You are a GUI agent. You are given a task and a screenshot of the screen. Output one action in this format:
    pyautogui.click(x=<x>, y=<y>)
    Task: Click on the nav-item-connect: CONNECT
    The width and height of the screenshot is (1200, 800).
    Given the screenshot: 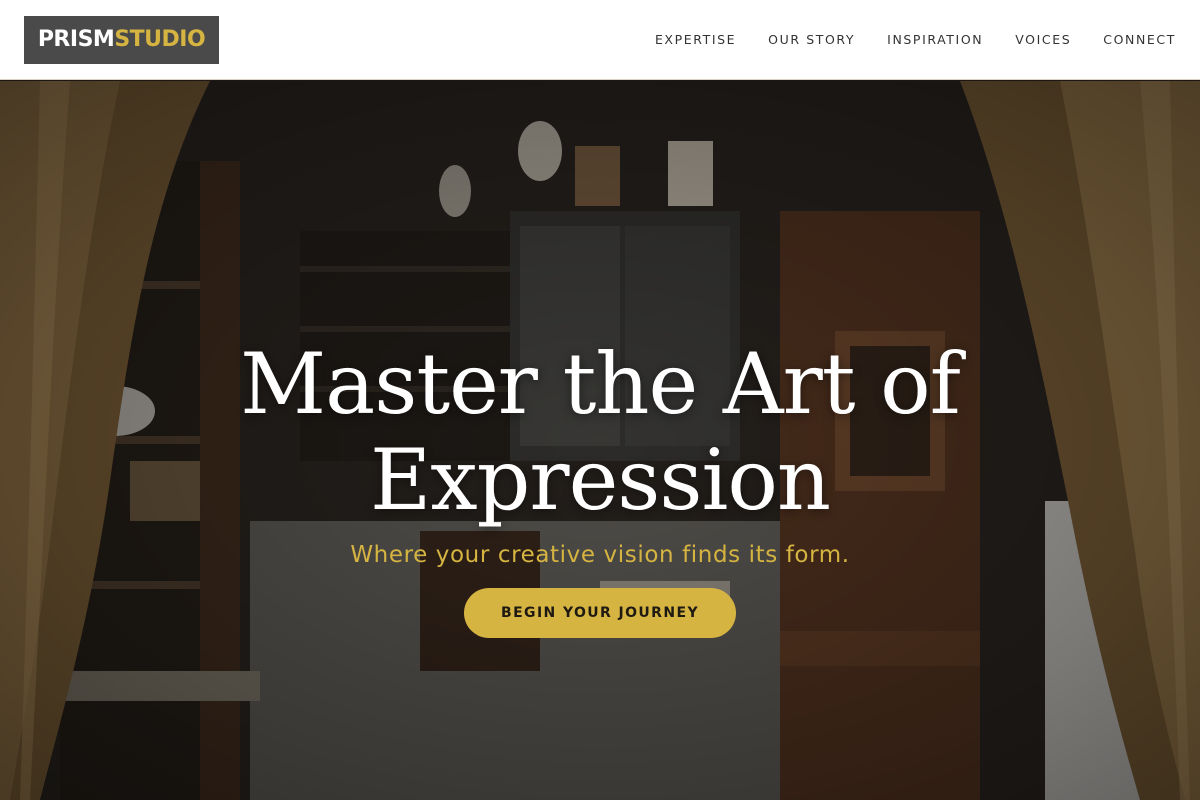 What is the action you would take?
    pyautogui.click(x=1139, y=39)
    